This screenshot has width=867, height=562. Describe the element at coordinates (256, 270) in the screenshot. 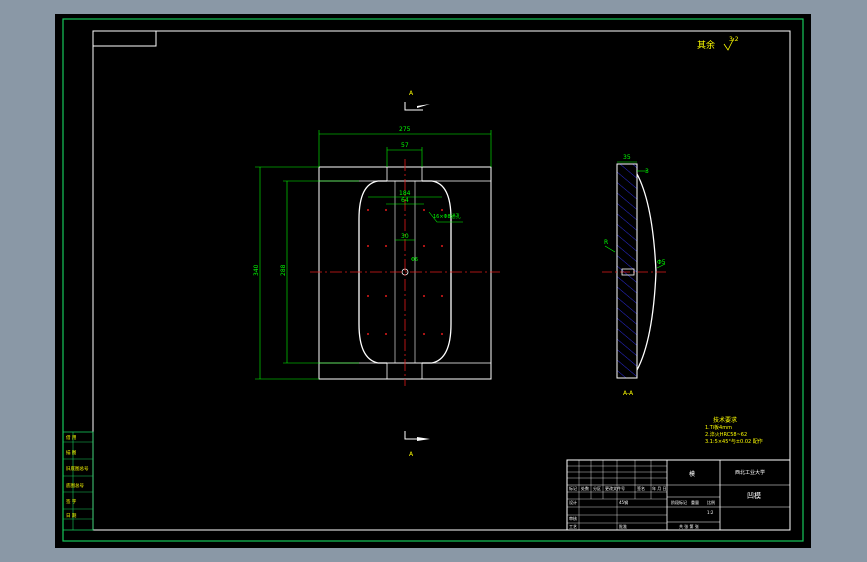

I see `svg-text: 340` at that location.